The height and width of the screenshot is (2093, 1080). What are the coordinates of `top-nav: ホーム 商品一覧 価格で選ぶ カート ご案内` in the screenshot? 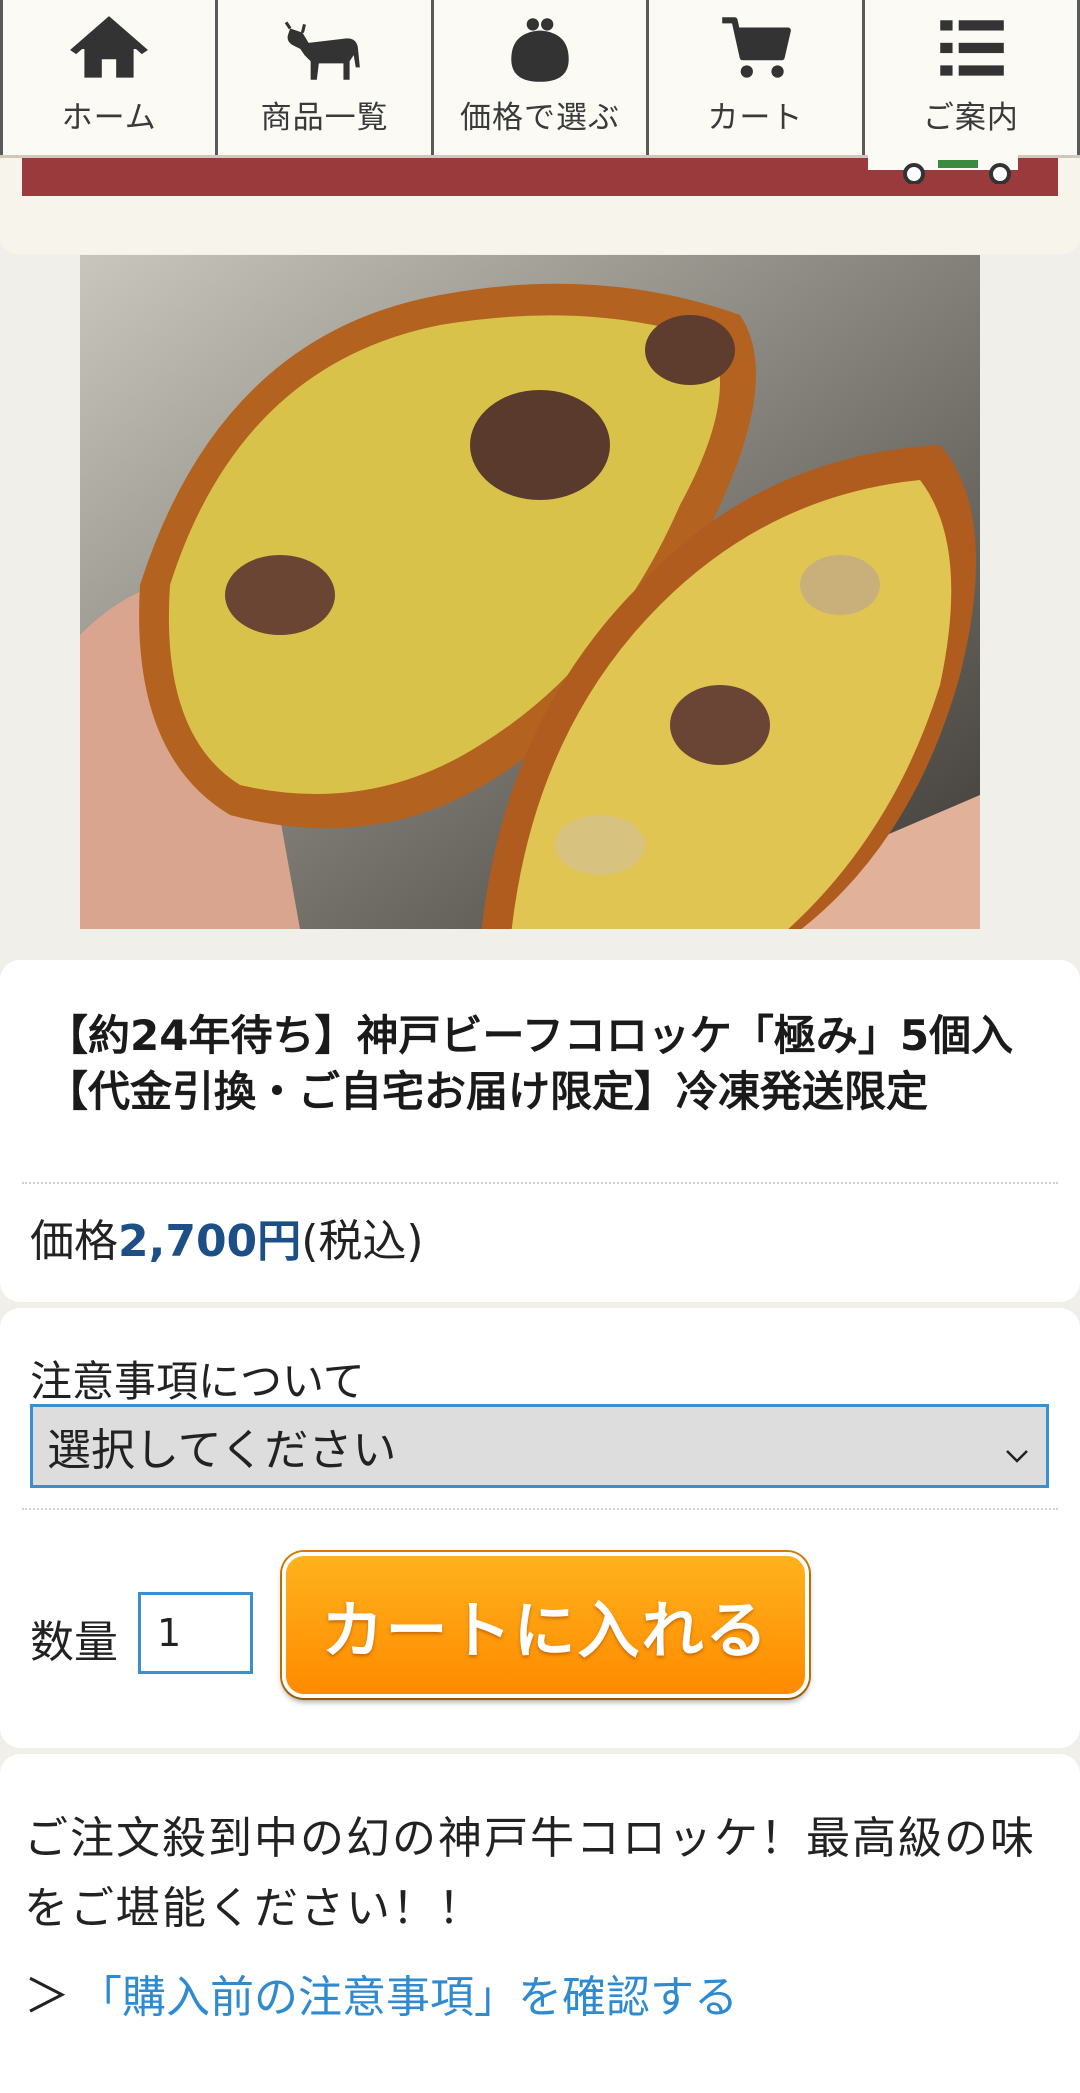 It's located at (540, 79).